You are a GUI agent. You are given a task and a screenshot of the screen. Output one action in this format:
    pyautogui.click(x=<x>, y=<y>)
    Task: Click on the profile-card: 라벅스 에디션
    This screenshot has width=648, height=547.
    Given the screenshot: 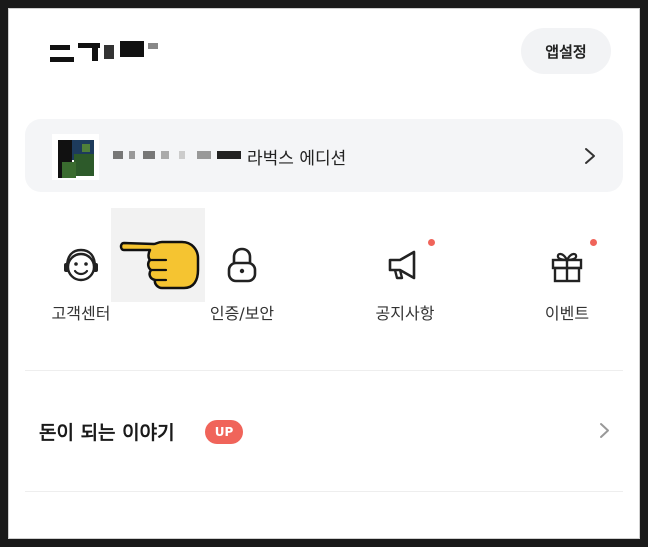 What is the action you would take?
    pyautogui.click(x=324, y=155)
    